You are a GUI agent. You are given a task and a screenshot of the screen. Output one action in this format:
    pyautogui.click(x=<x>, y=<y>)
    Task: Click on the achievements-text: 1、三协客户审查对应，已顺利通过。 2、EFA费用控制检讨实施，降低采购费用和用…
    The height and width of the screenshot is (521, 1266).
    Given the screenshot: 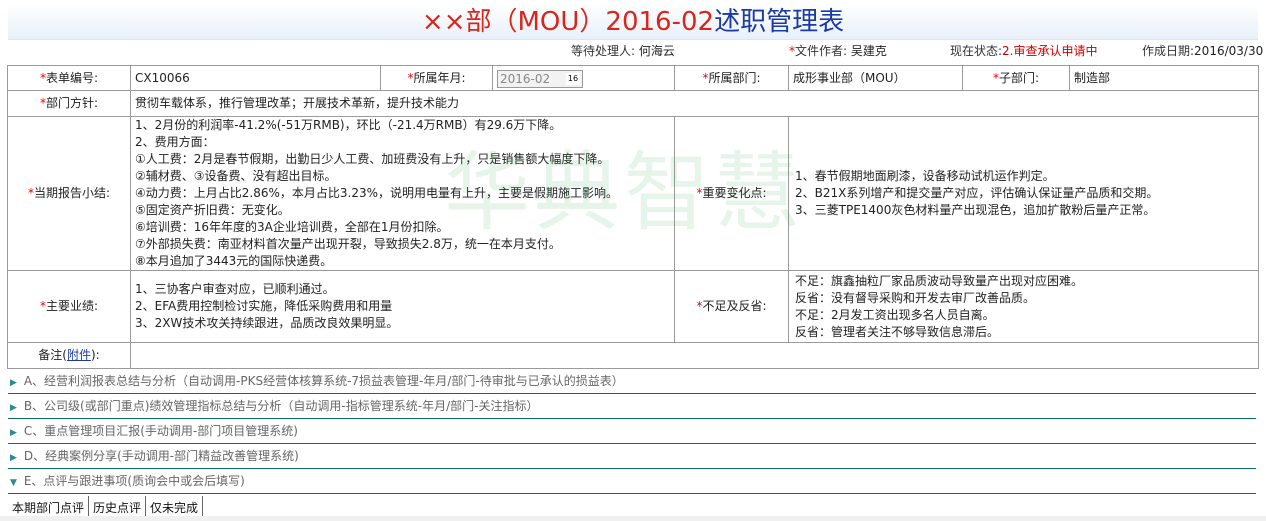 What is the action you would take?
    pyautogui.click(x=402, y=306)
    